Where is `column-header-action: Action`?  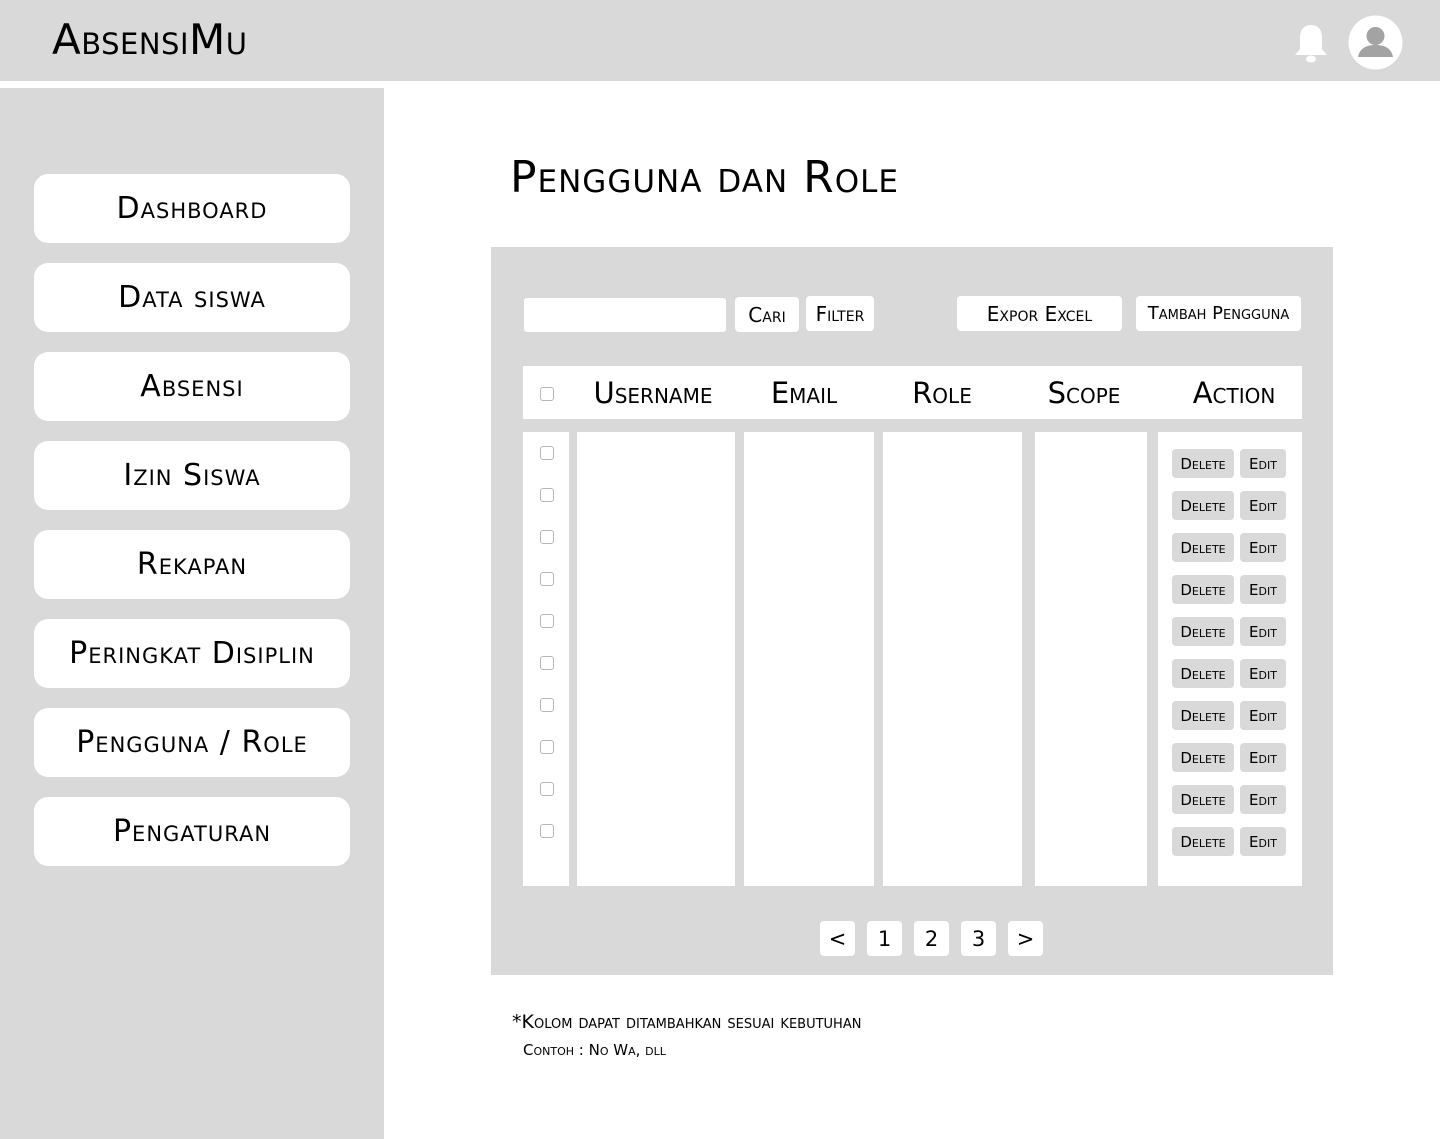 column-header-action: Action is located at coordinates (1234, 392).